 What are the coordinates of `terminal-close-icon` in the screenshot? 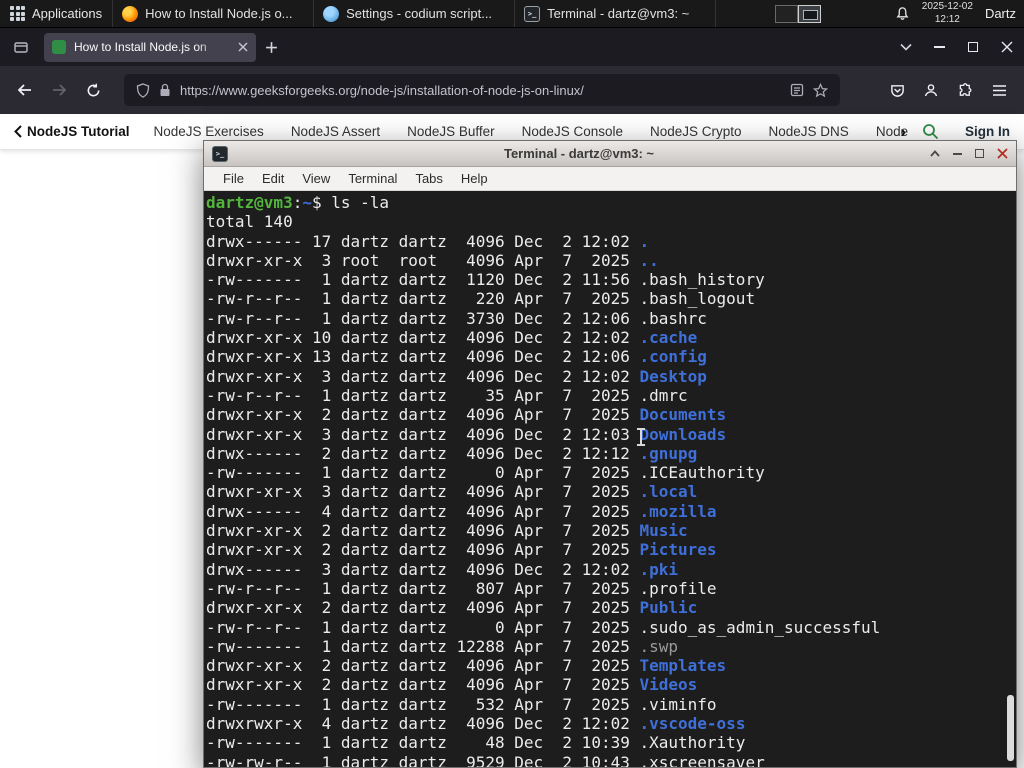 It's located at (1002, 153).